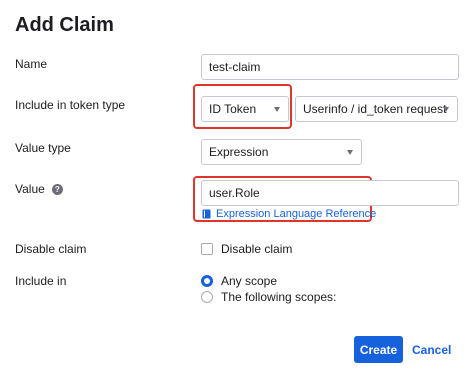 The image size is (474, 376). What do you see at coordinates (257, 249) in the screenshot?
I see `disable-claim-checkbox-label: Disable claim` at bounding box center [257, 249].